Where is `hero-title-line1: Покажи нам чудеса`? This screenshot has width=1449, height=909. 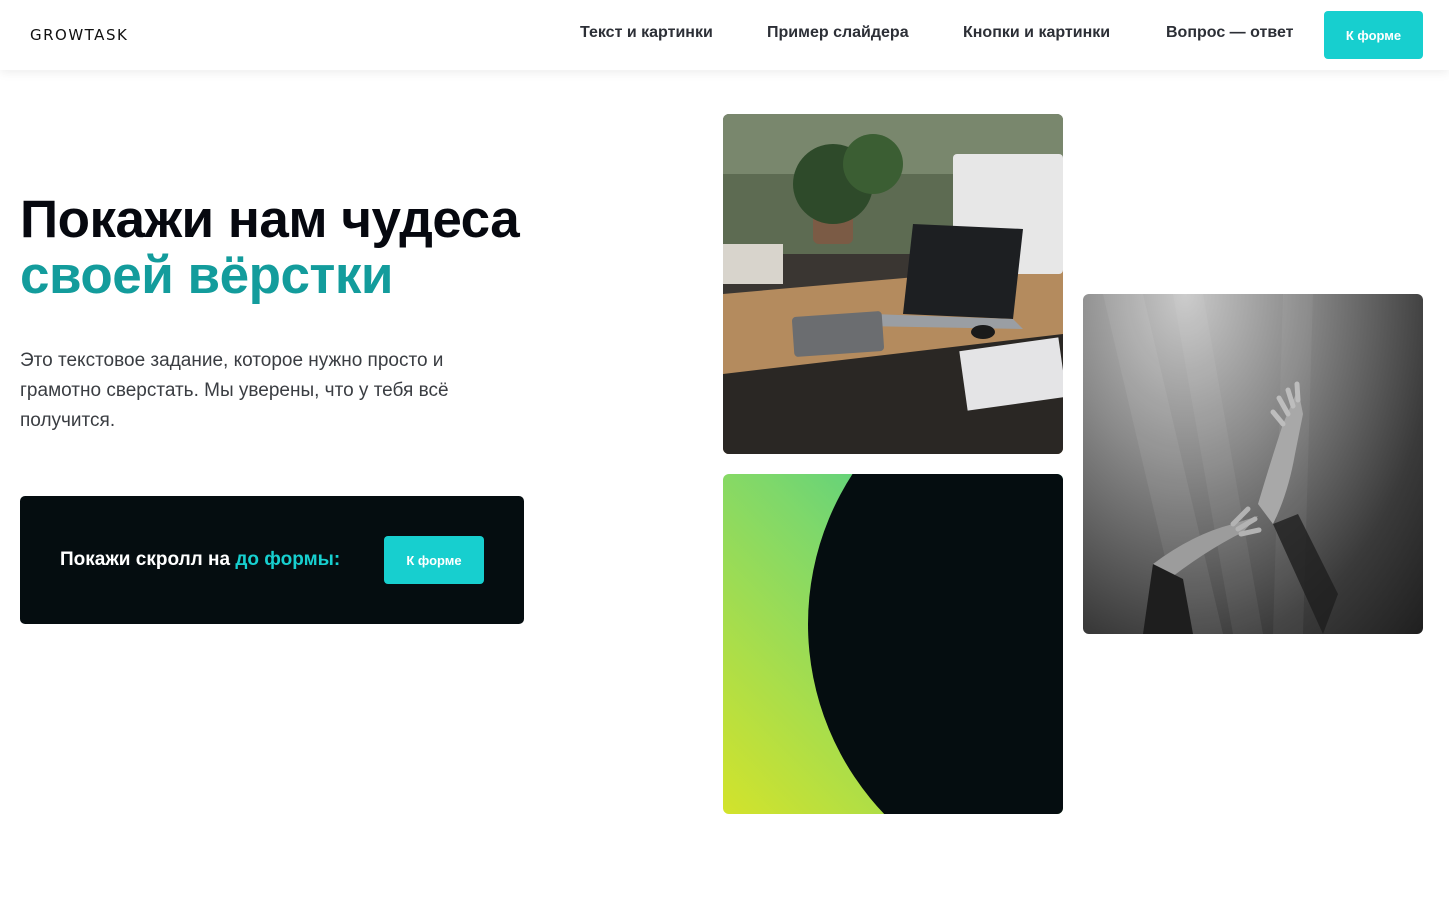 hero-title-line1: Покажи нам чудеса is located at coordinates (270, 219).